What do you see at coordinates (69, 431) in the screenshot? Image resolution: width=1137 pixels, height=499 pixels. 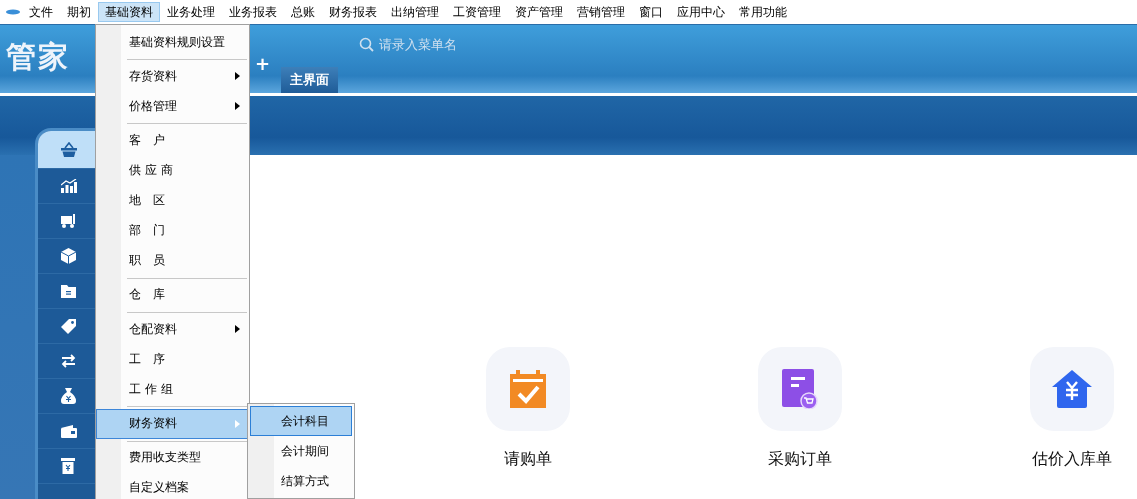 I see `wallet-icon` at bounding box center [69, 431].